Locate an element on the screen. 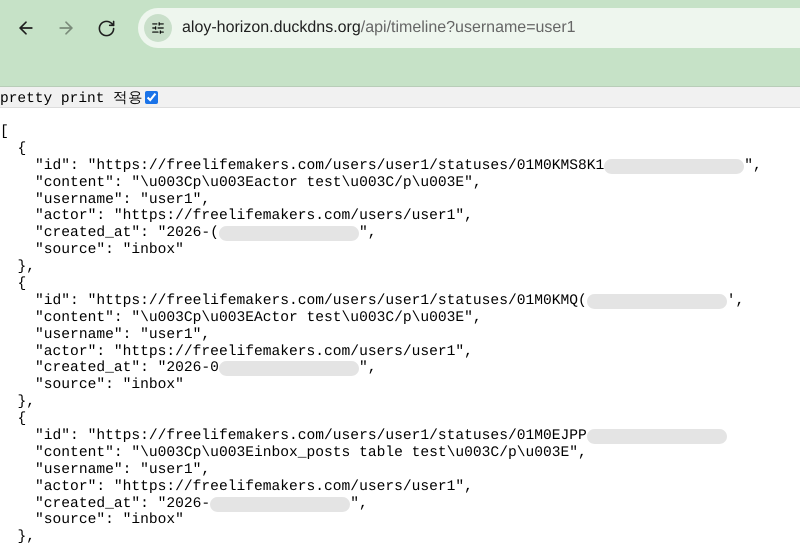  json-line: "id": "https://freelifemakers.com/users/user1/statuses/01M0EJPP is located at coordinates (310, 436).